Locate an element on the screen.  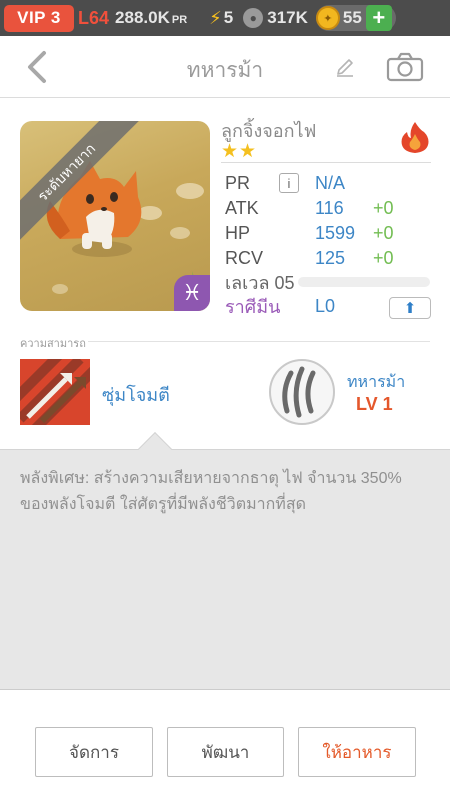
stat-label: RCV is located at coordinates (244, 257).